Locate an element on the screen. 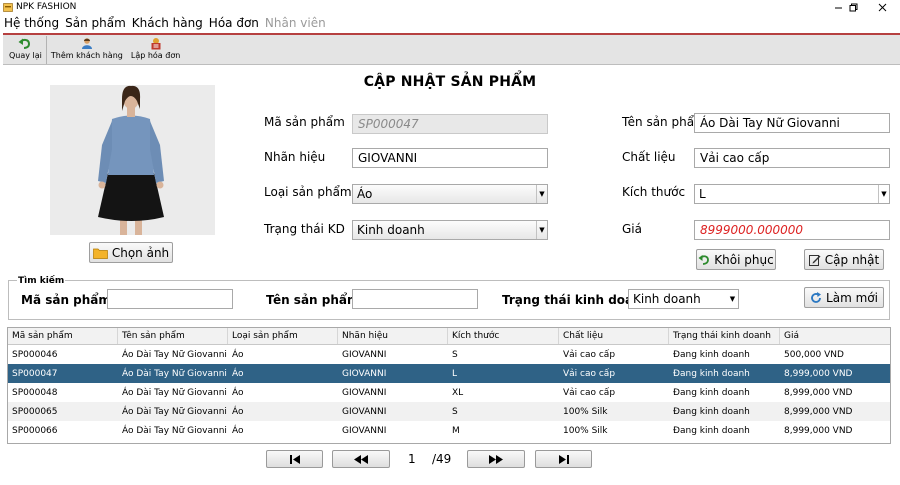 Image resolution: width=900 pixels, height=485 pixels. previous-page-button is located at coordinates (361, 459).